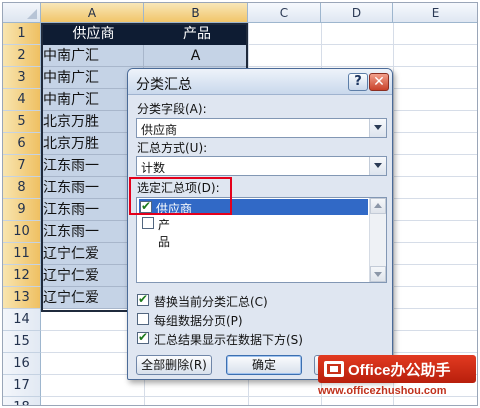  Describe the element at coordinates (261, 166) in the screenshot. I see `summary-method-select: 计数` at that location.